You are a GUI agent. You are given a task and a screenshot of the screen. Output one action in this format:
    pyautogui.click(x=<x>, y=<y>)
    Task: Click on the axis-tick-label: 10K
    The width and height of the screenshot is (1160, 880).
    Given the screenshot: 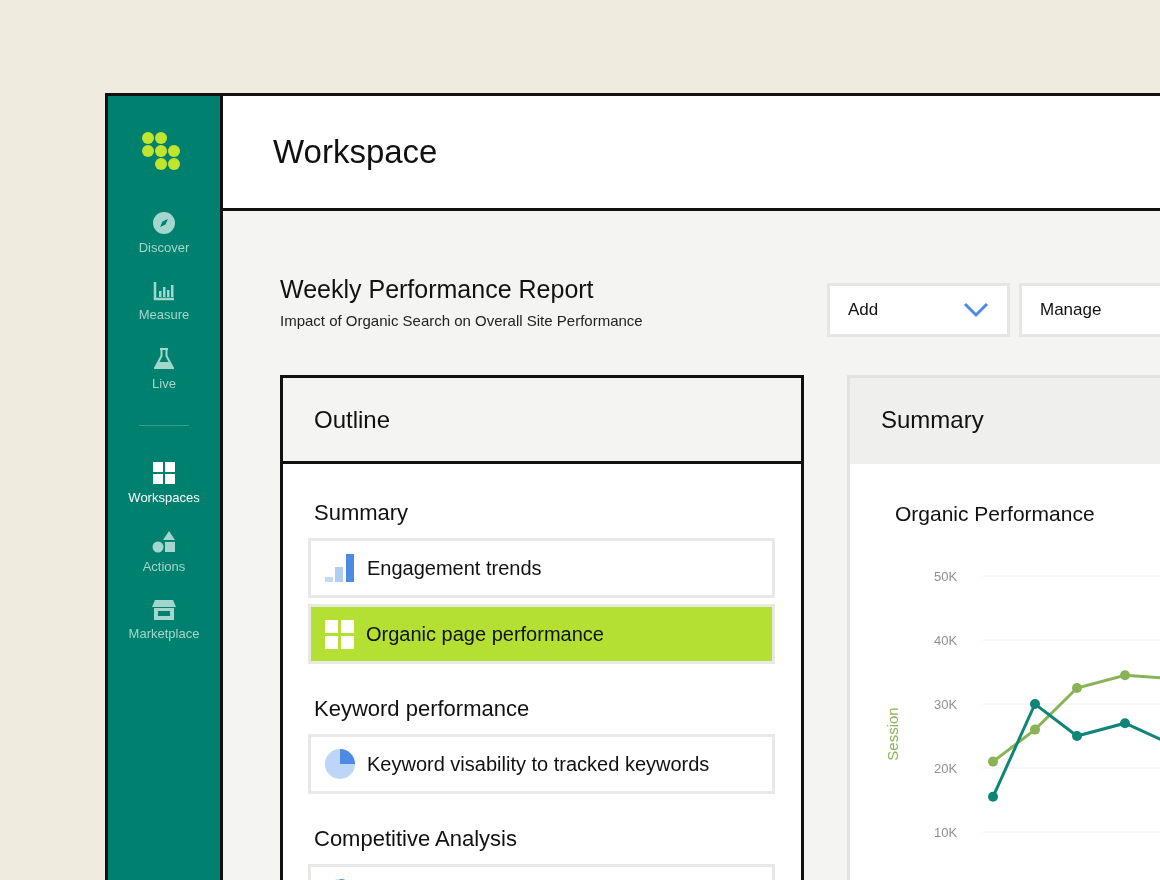 What is the action you would take?
    pyautogui.click(x=946, y=832)
    